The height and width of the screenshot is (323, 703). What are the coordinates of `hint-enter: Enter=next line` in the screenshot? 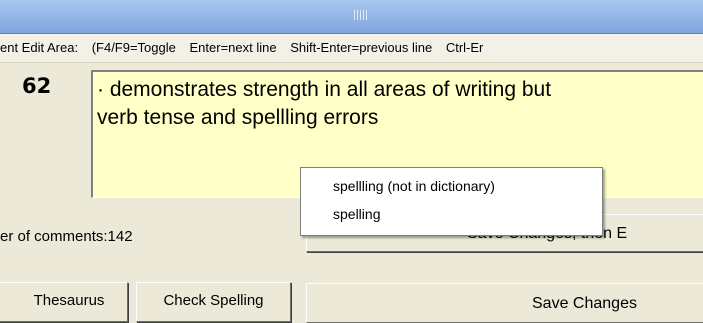 It's located at (233, 47).